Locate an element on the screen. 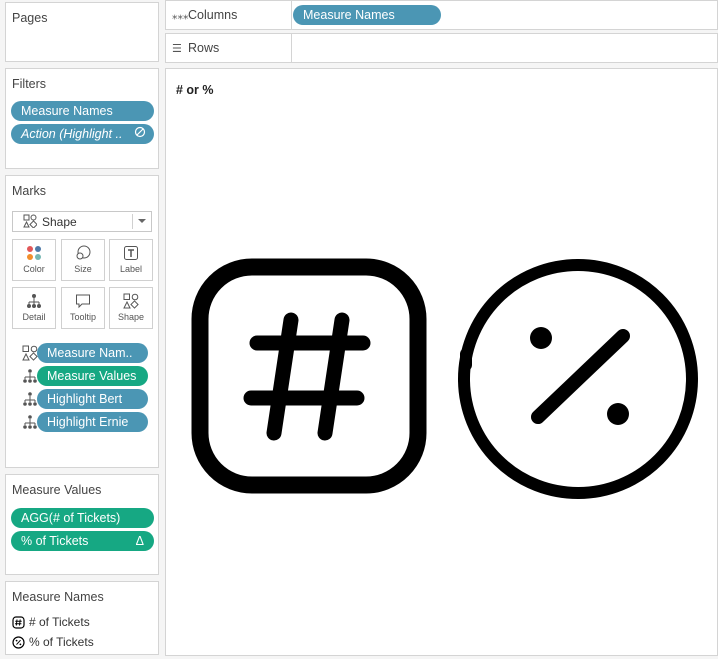  columns-shelf: ⁎⁎⁎Columns Measure Names is located at coordinates (441, 15).